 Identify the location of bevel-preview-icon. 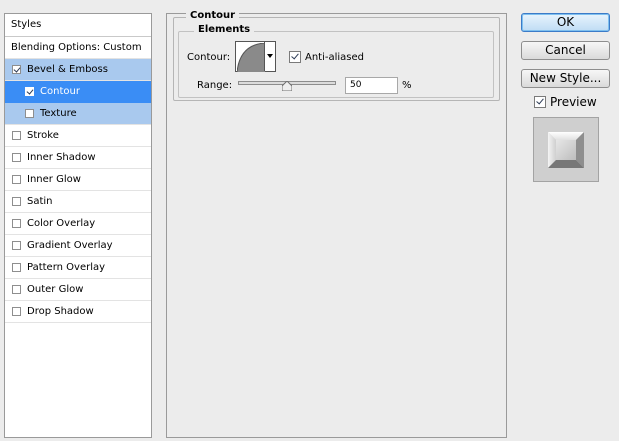
(566, 150).